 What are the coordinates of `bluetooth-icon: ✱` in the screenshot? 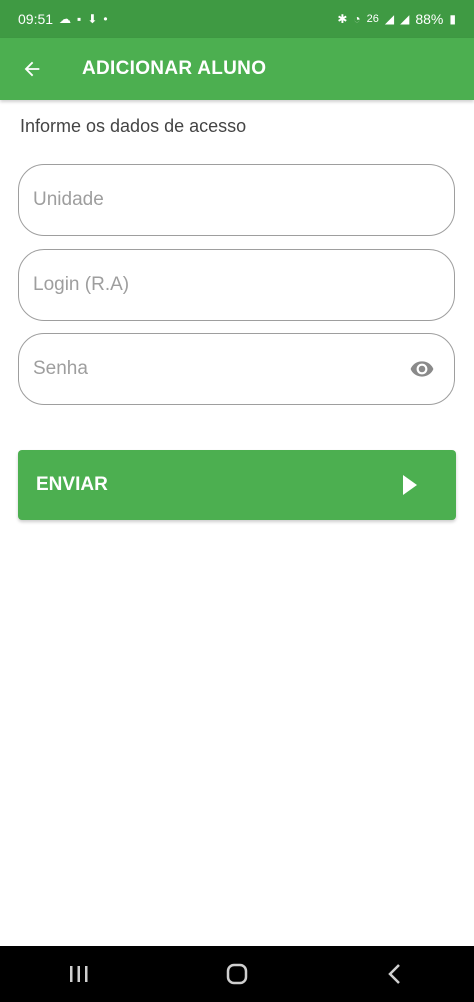 It's located at (342, 19).